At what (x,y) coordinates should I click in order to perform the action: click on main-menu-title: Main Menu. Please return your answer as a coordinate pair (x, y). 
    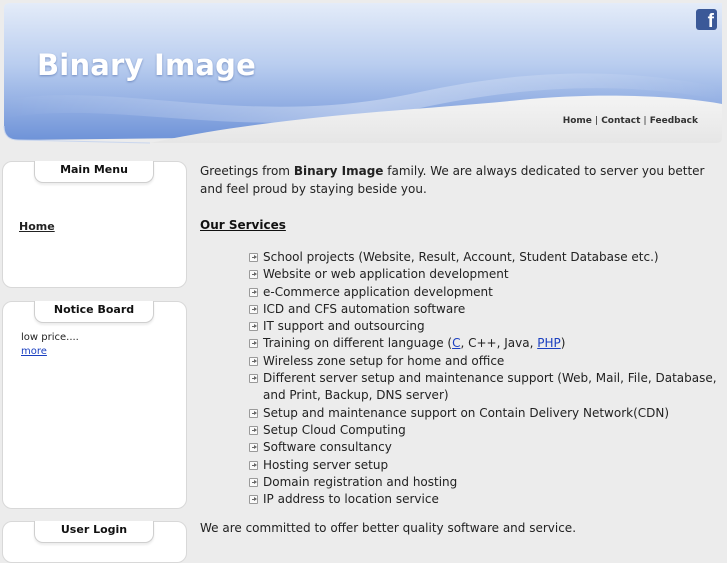
    Looking at the image, I should click on (94, 172).